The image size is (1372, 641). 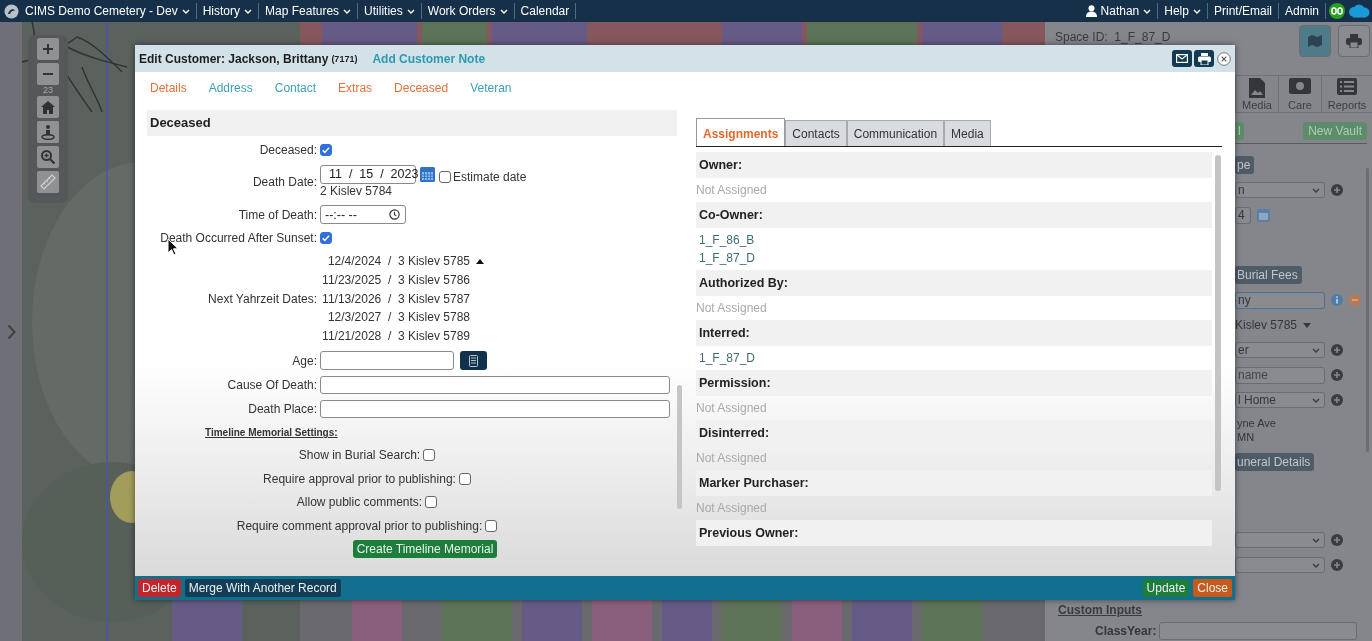 I want to click on address-line: MN, so click(x=1246, y=437).